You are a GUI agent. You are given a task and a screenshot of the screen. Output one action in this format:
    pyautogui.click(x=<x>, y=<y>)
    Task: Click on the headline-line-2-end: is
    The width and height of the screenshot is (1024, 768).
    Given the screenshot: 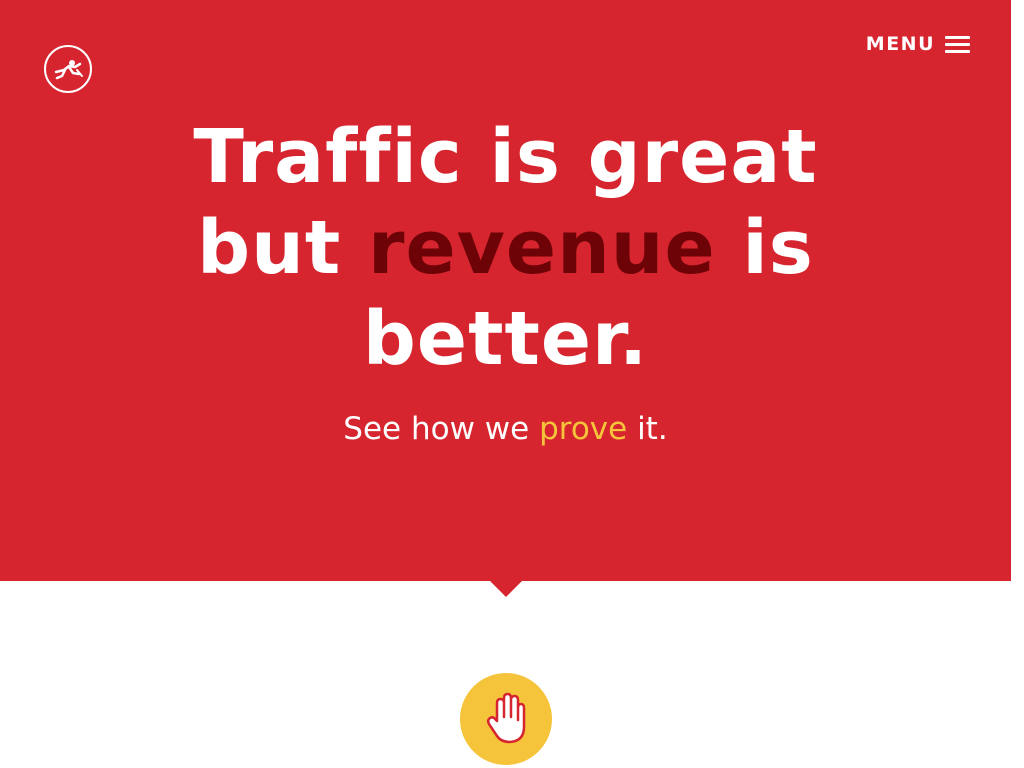 What is the action you would take?
    pyautogui.click(x=764, y=248)
    